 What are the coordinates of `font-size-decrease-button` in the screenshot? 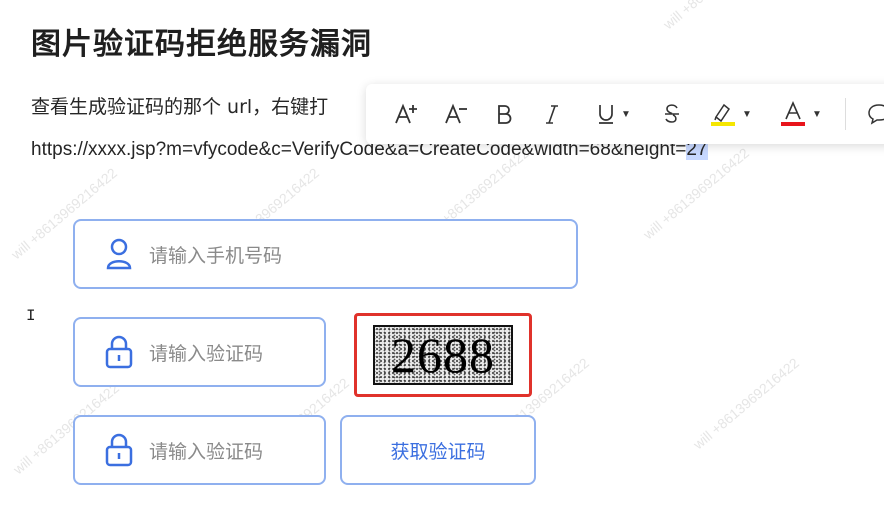 It's located at (456, 114).